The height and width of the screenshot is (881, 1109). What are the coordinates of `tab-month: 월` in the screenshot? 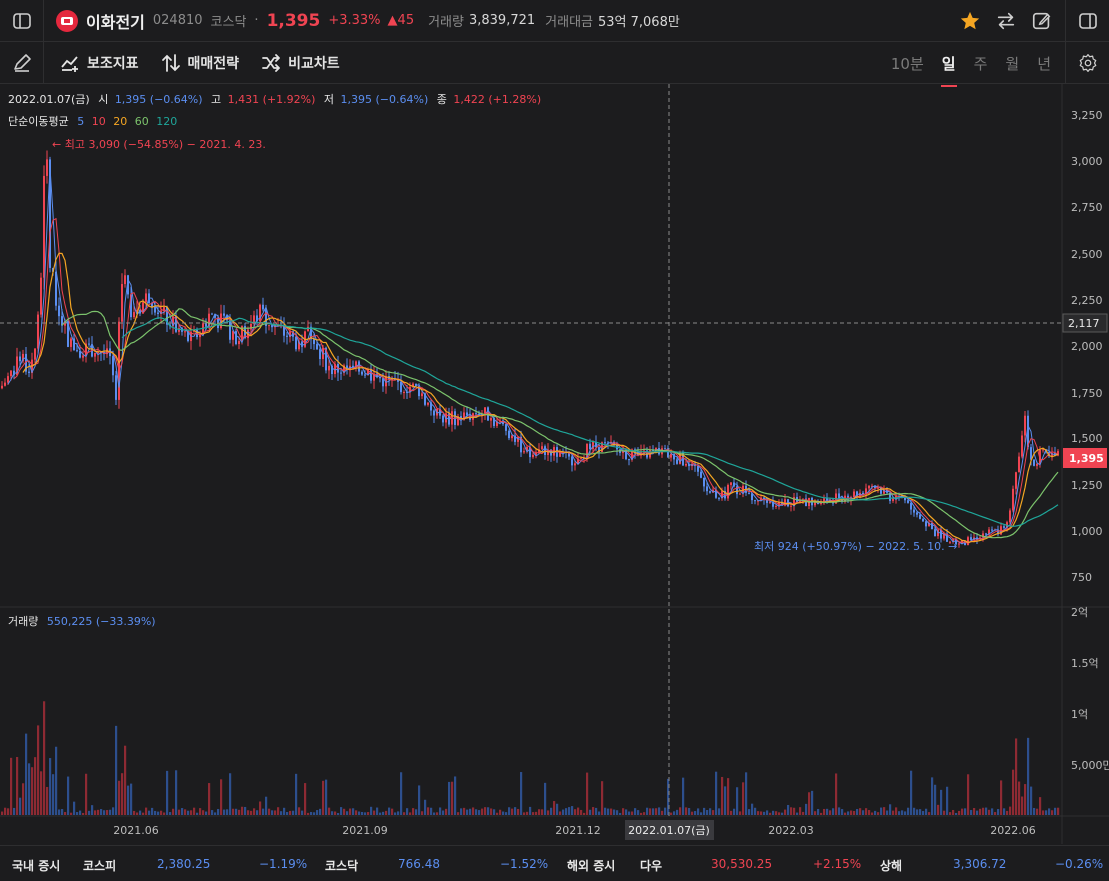 It's located at (1012, 63).